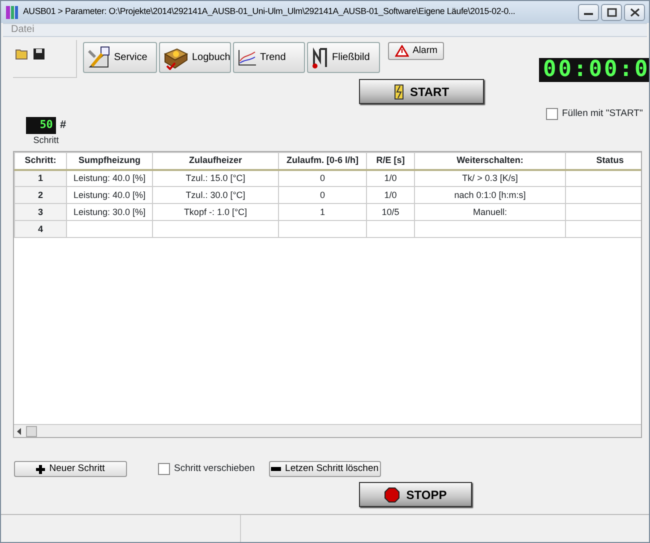 This screenshot has height=543, width=650. What do you see at coordinates (176, 58) in the screenshot?
I see `logbook-icon` at bounding box center [176, 58].